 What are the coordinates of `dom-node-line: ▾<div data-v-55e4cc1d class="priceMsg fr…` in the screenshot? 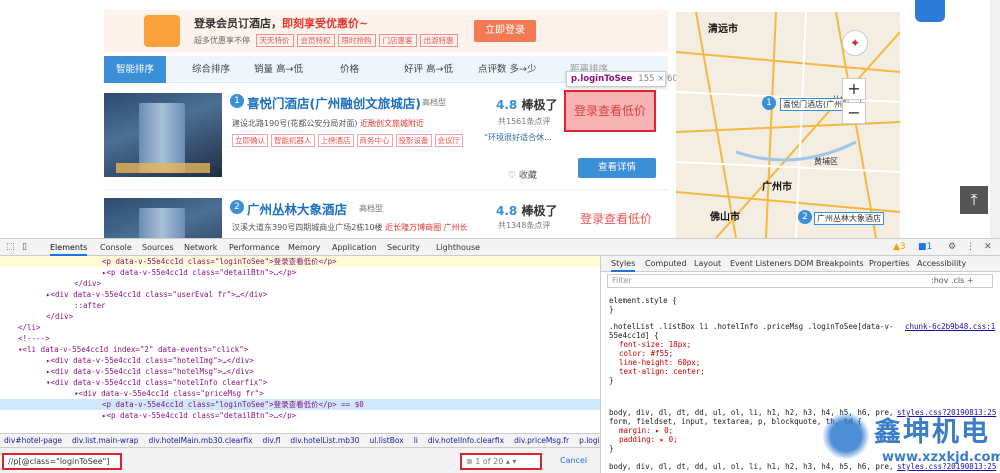 It's located at (300, 393).